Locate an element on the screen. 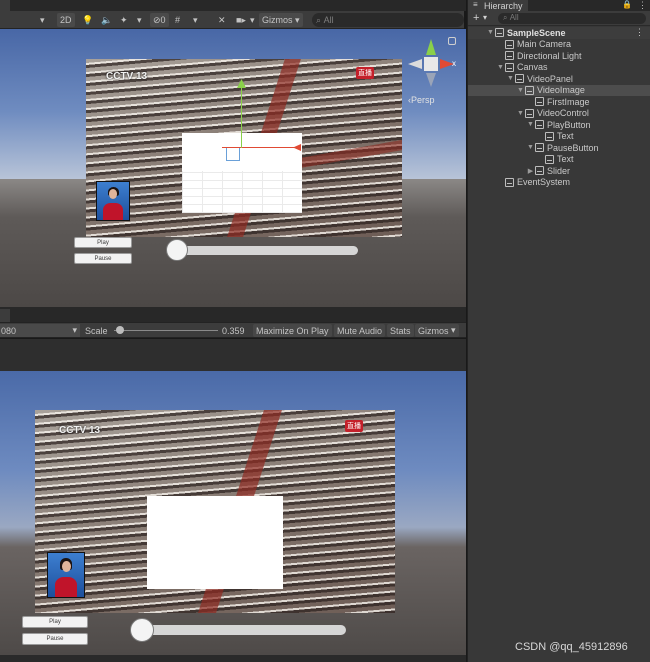  stats-button: Stats is located at coordinates (400, 330).